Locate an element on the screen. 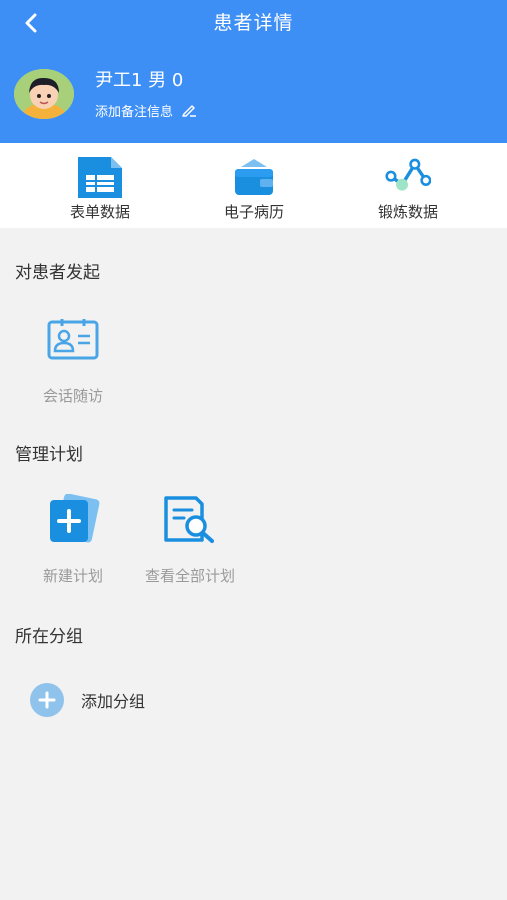  add-remark-button: 添加备注信息 is located at coordinates (146, 110).